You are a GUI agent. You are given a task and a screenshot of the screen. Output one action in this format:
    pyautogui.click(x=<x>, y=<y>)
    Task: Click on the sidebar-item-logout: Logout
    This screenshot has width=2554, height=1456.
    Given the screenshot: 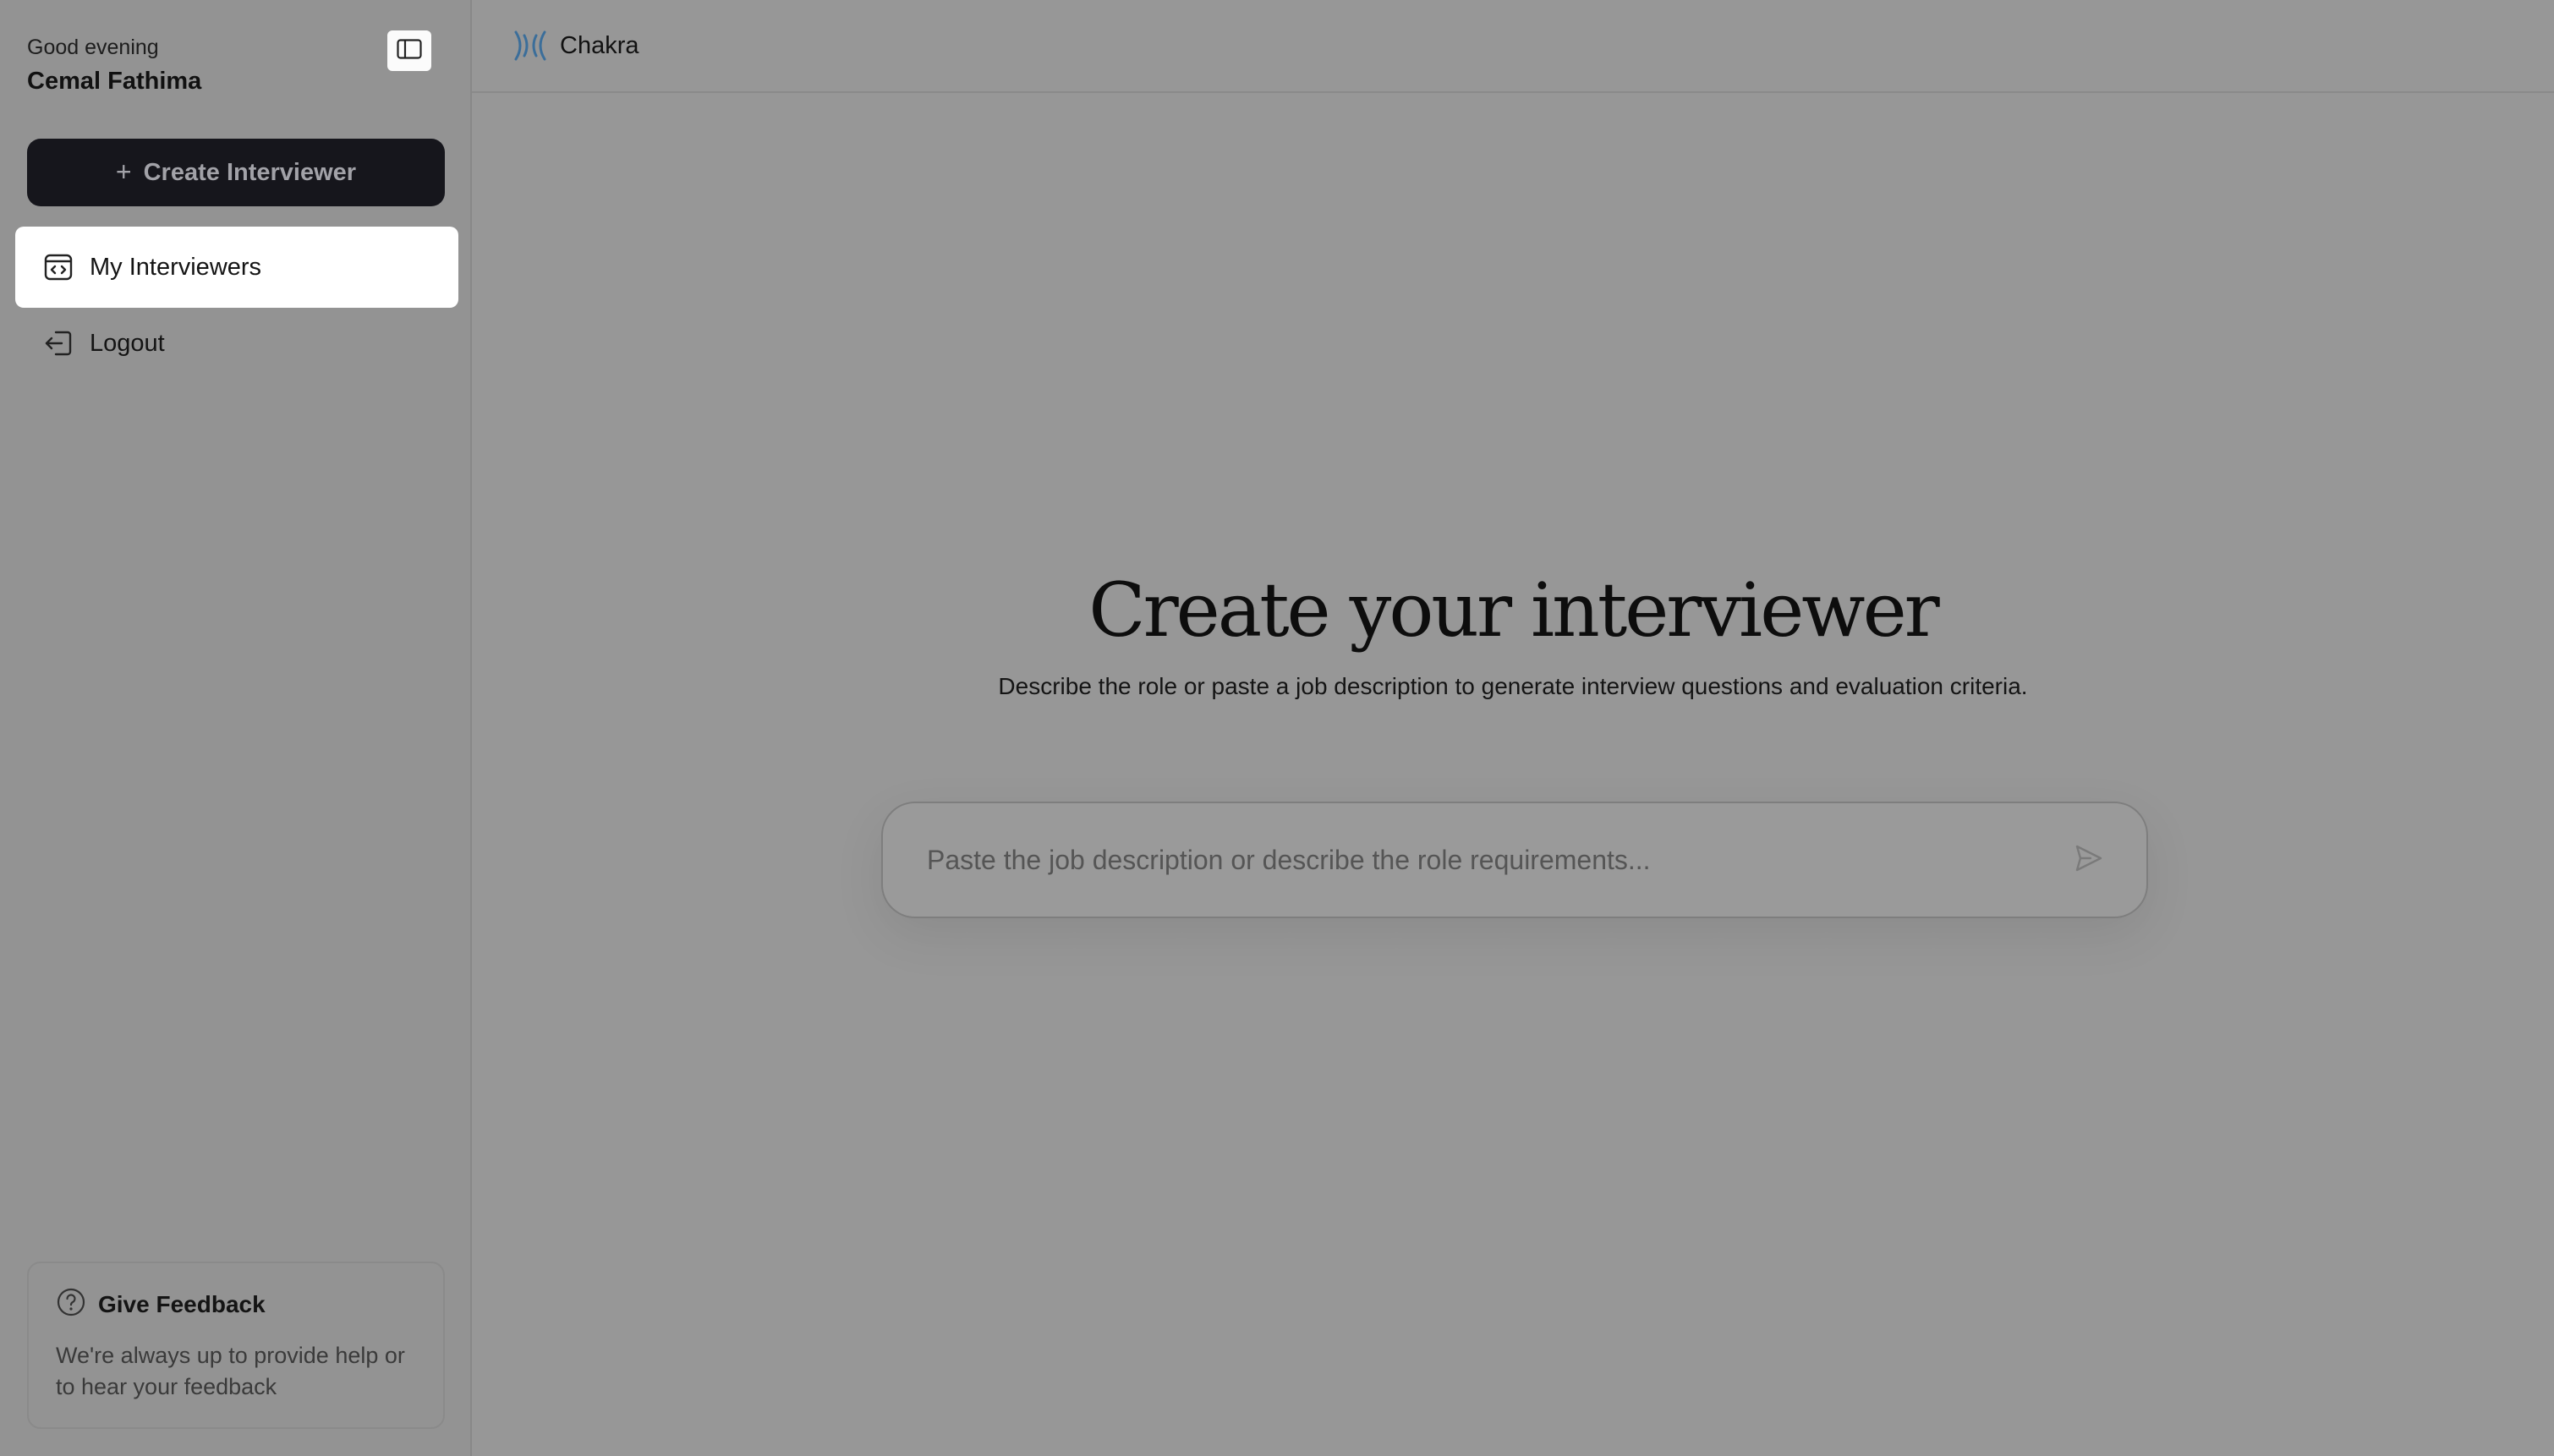 What is the action you would take?
    pyautogui.click(x=236, y=343)
    